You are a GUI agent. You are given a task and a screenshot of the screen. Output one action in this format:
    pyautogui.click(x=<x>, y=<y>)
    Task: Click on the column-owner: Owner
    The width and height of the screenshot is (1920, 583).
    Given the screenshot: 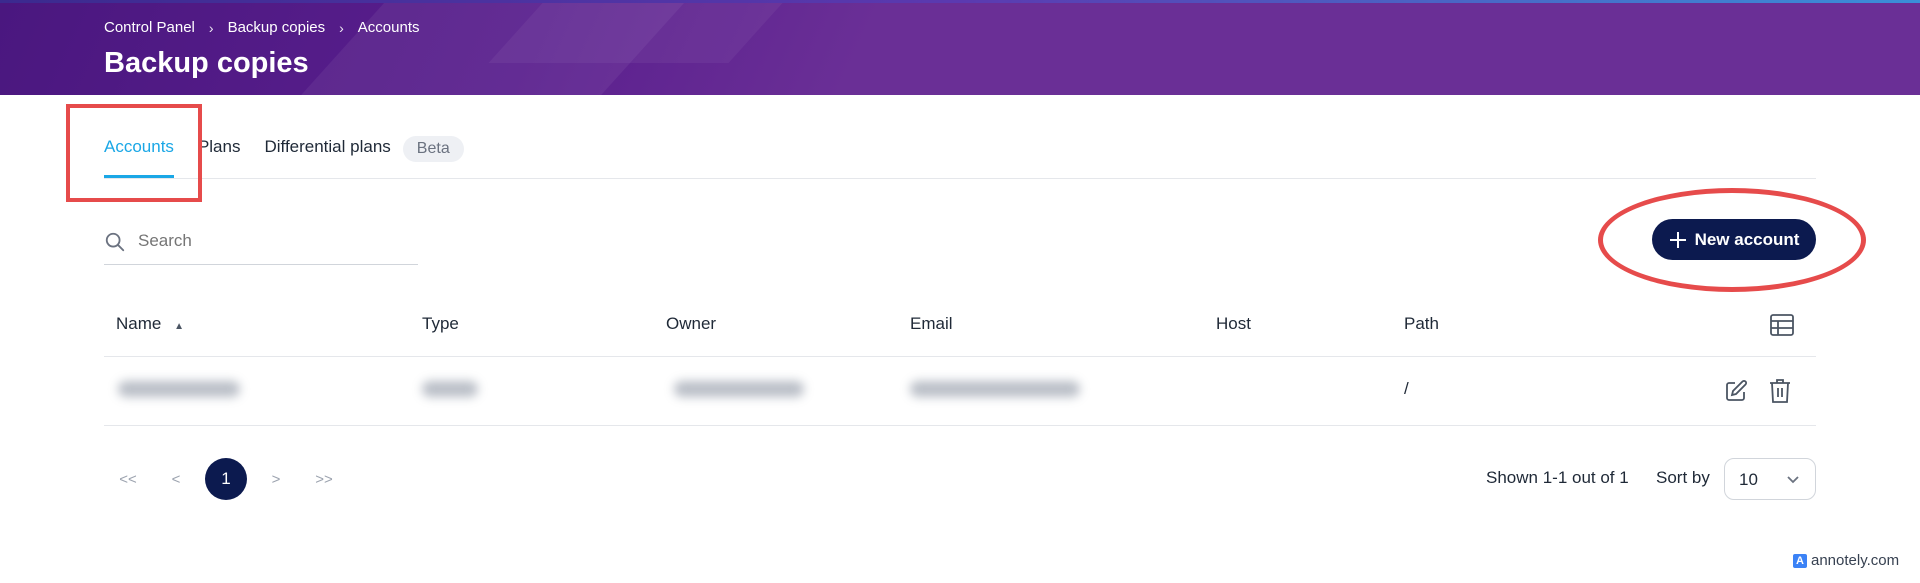 What is the action you would take?
    pyautogui.click(x=691, y=324)
    